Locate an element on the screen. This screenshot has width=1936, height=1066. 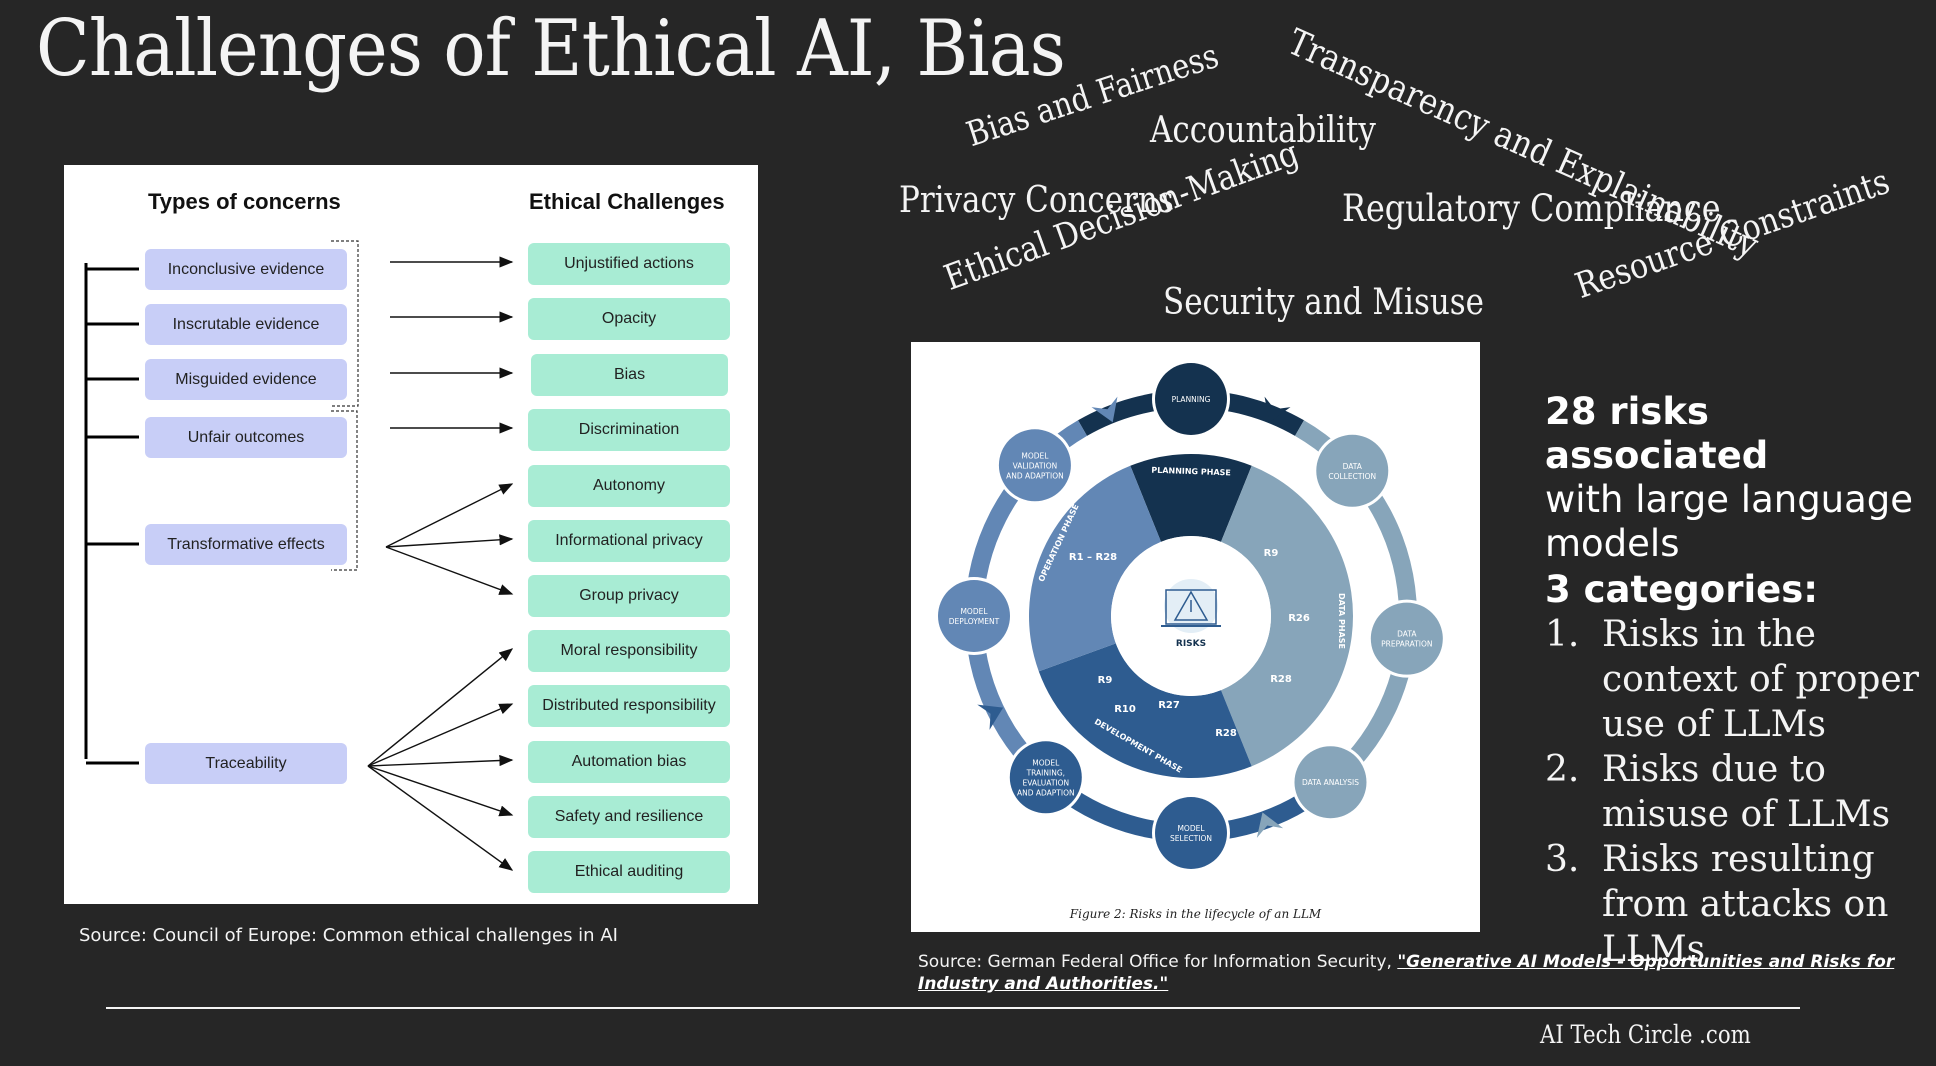
stage-label: COLLECTION is located at coordinates (1352, 476).